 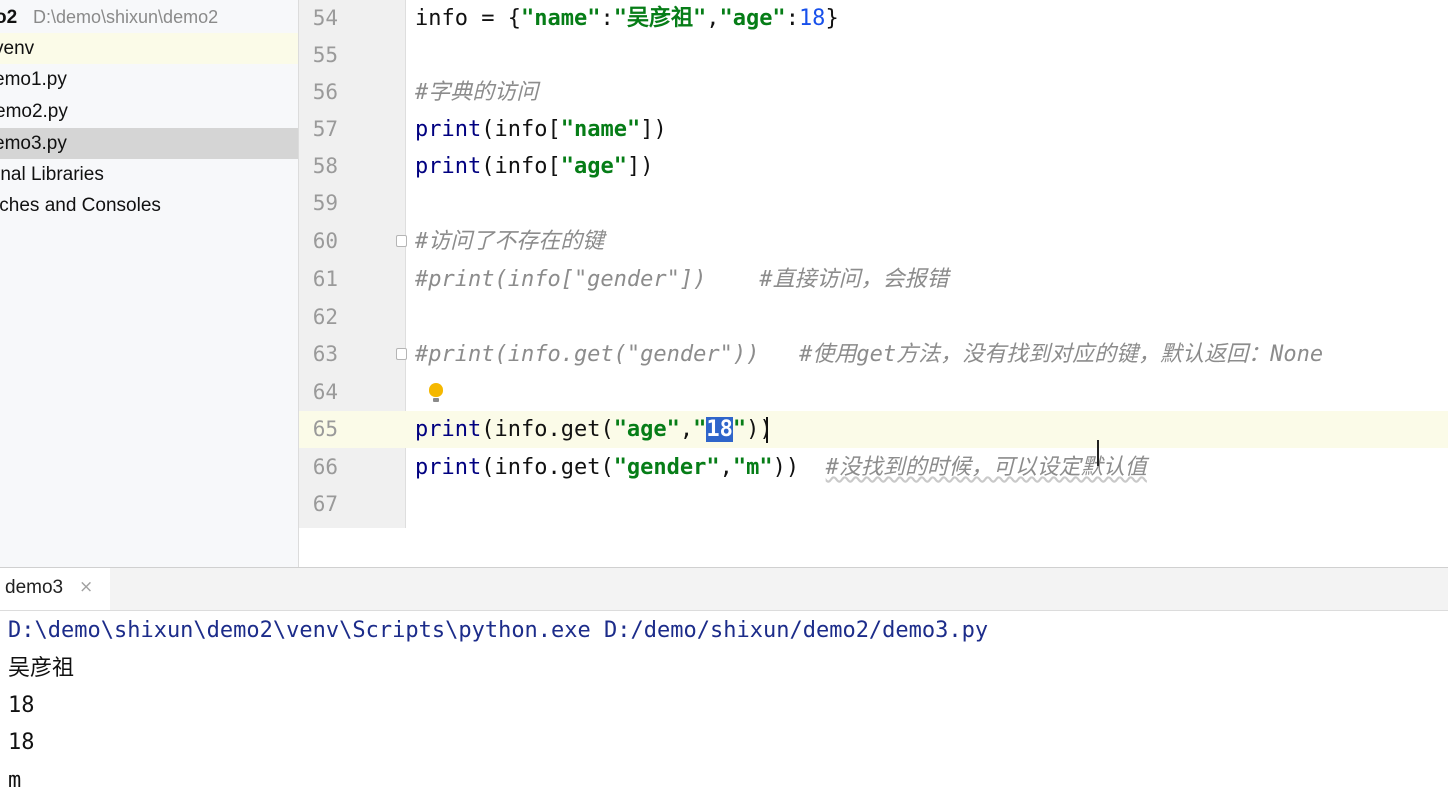 What do you see at coordinates (325, 166) in the screenshot?
I see `line-number: 58` at bounding box center [325, 166].